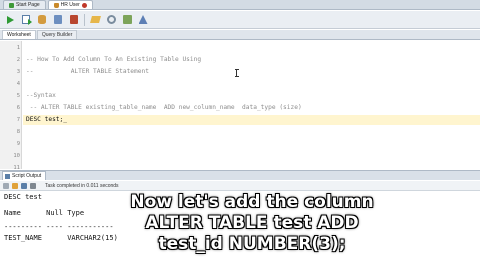  What do you see at coordinates (240, 35) in the screenshot?
I see `worksheet-tab-bar: Worksheet Query Builder` at bounding box center [240, 35].